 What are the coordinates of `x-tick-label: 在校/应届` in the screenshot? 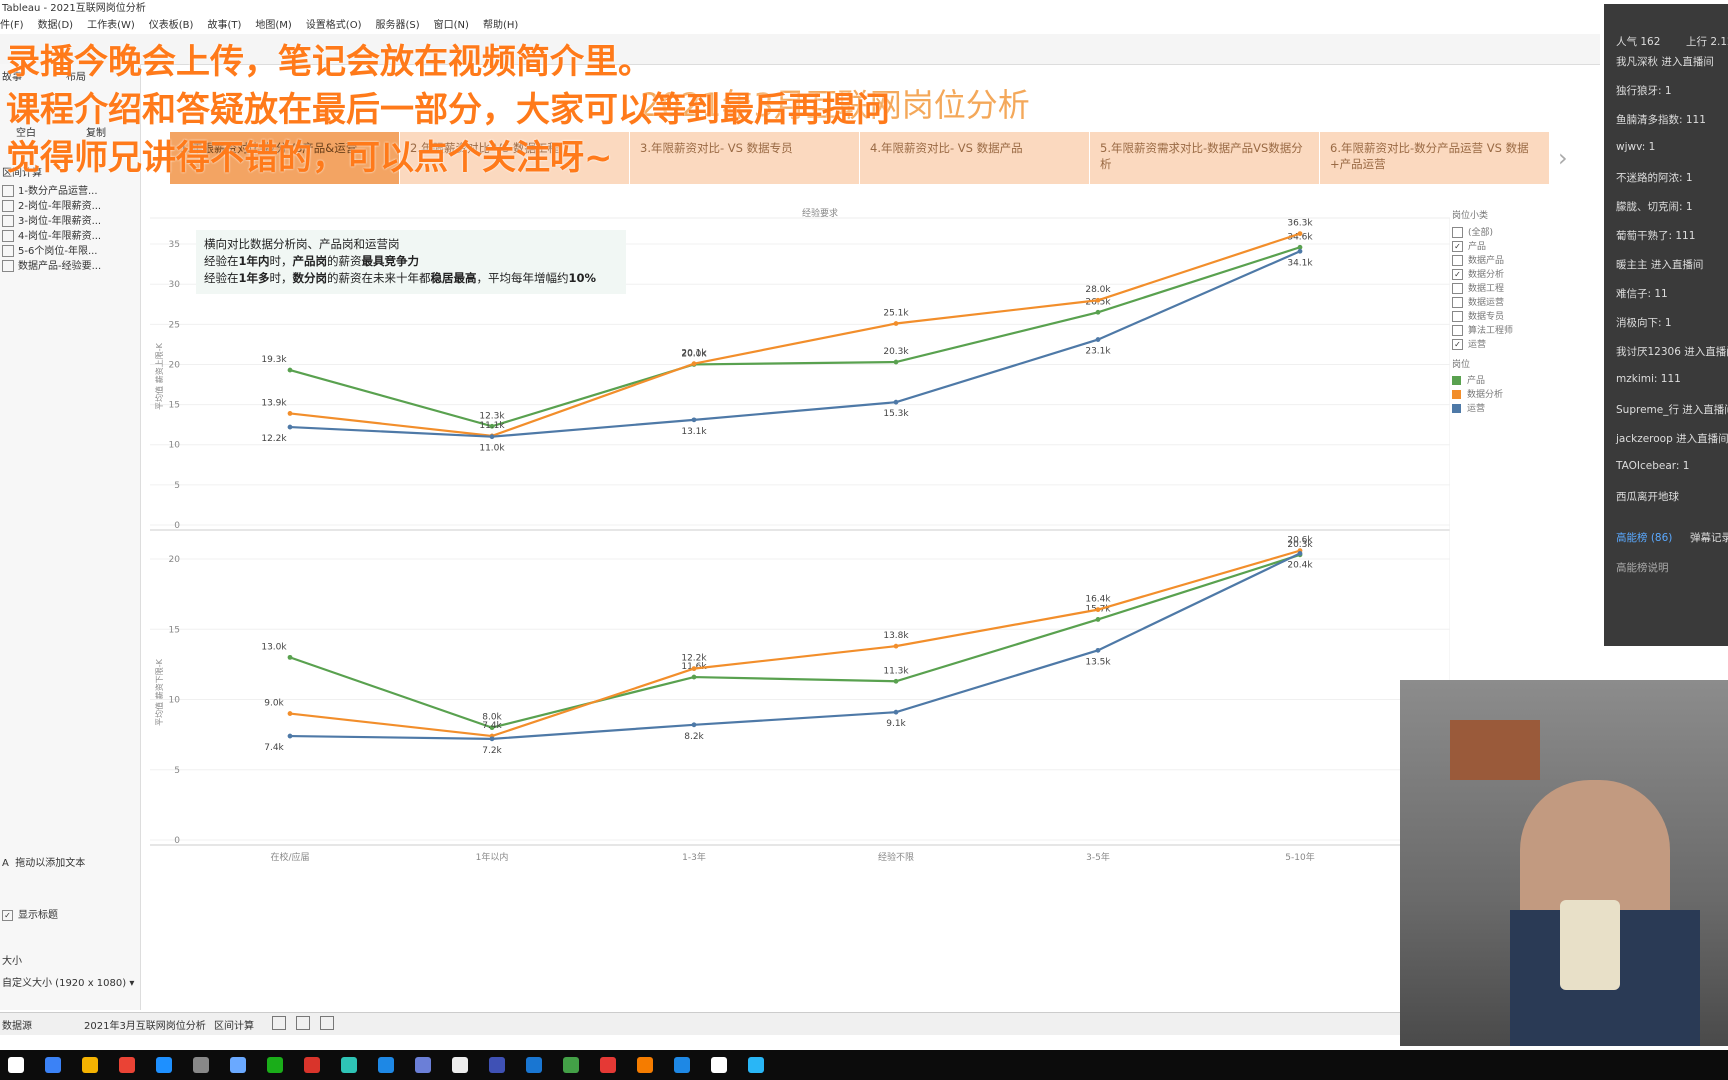 It's located at (289, 857).